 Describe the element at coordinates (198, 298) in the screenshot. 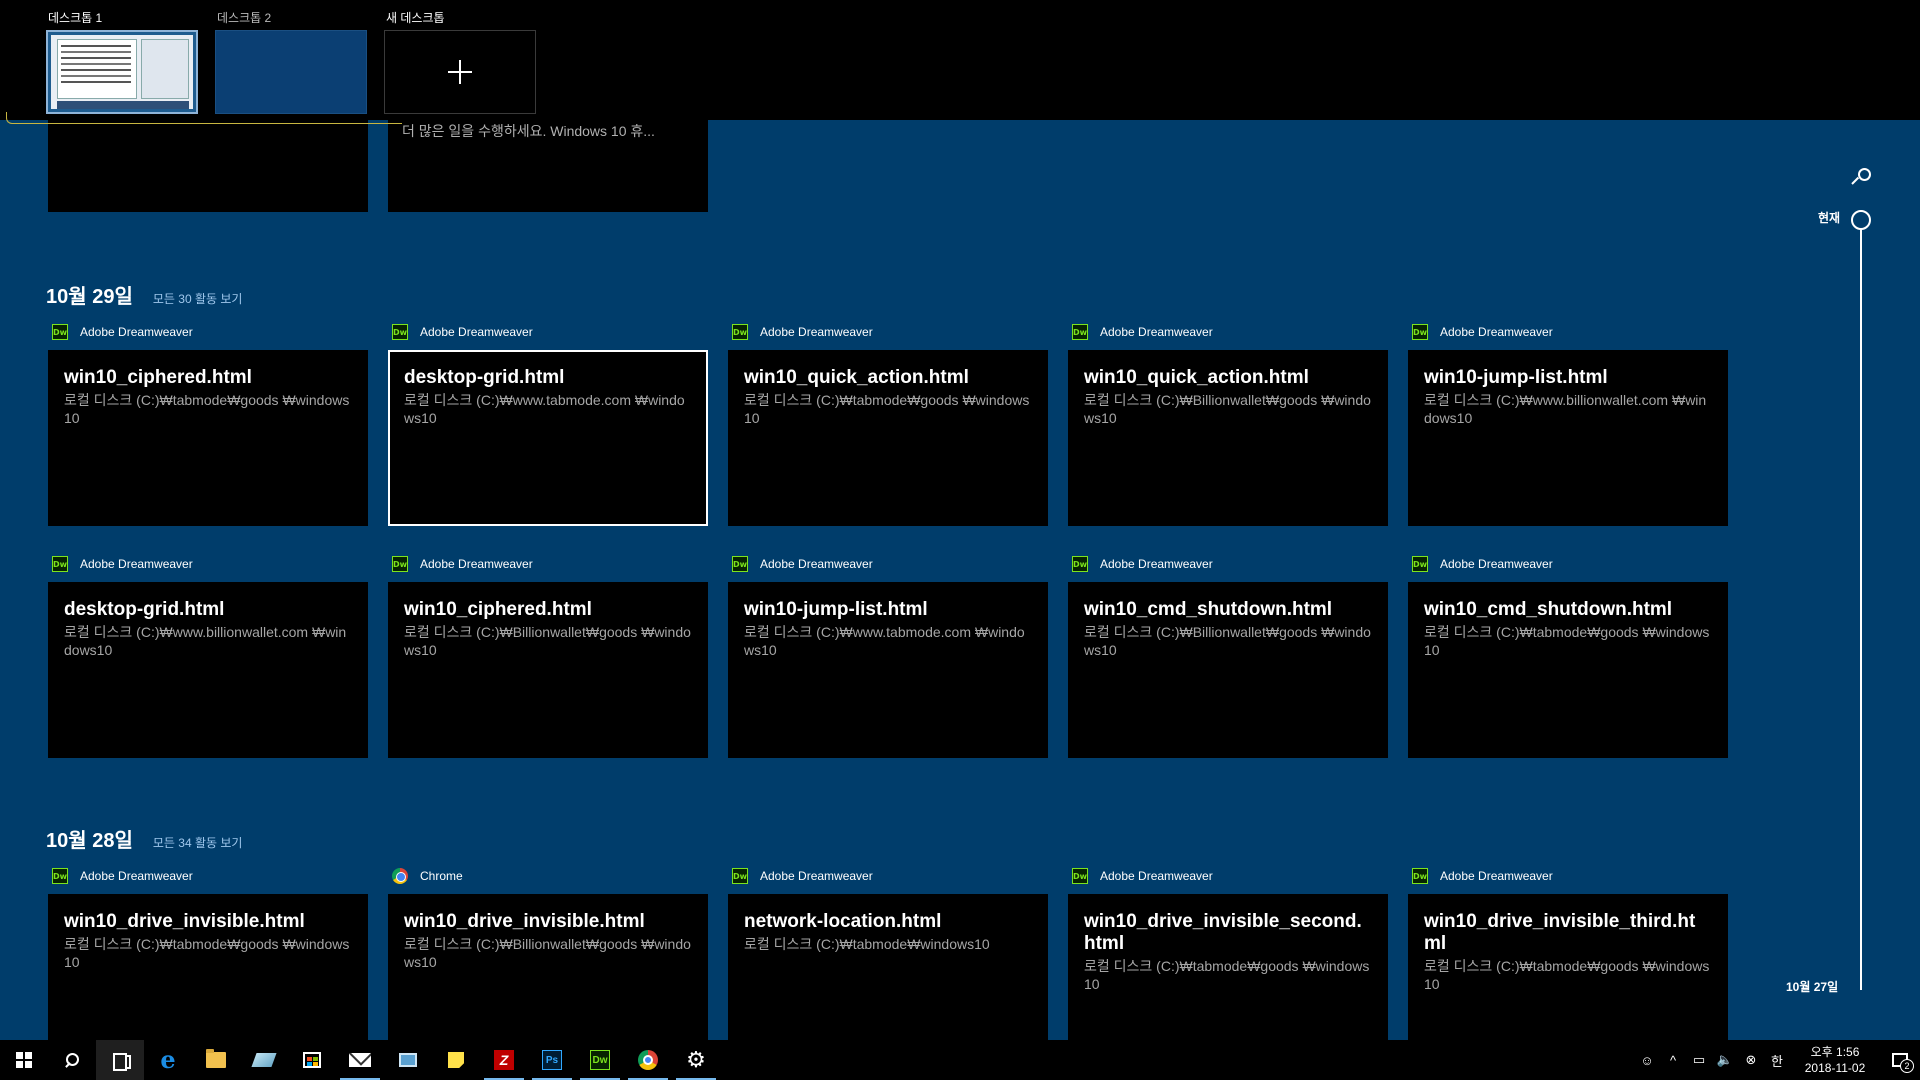

I see `see-all-activities-link: 모든 30 활동 보기` at that location.